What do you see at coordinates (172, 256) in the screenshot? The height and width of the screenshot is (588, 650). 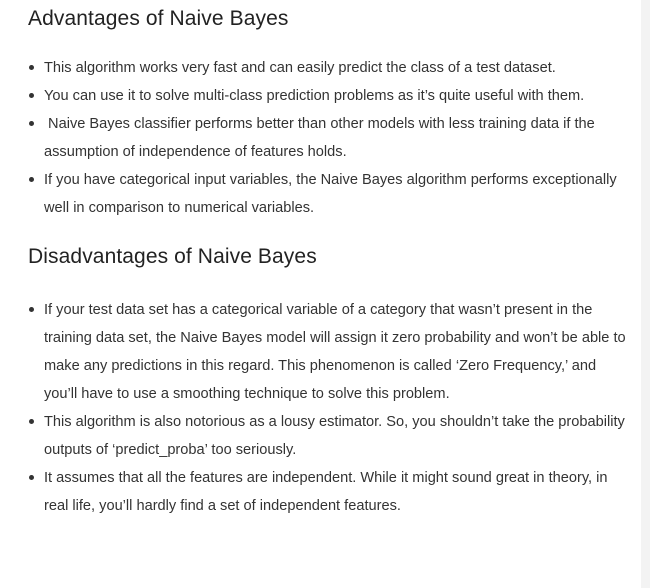 I see `disadvantages-heading: Disadvantages of Naive Bayes` at bounding box center [172, 256].